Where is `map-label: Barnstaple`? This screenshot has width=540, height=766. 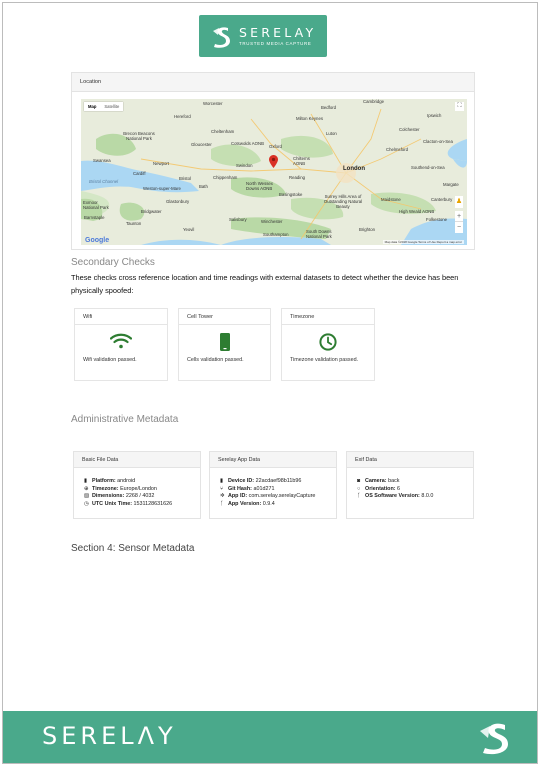
map-label: Barnstaple is located at coordinates (94, 217).